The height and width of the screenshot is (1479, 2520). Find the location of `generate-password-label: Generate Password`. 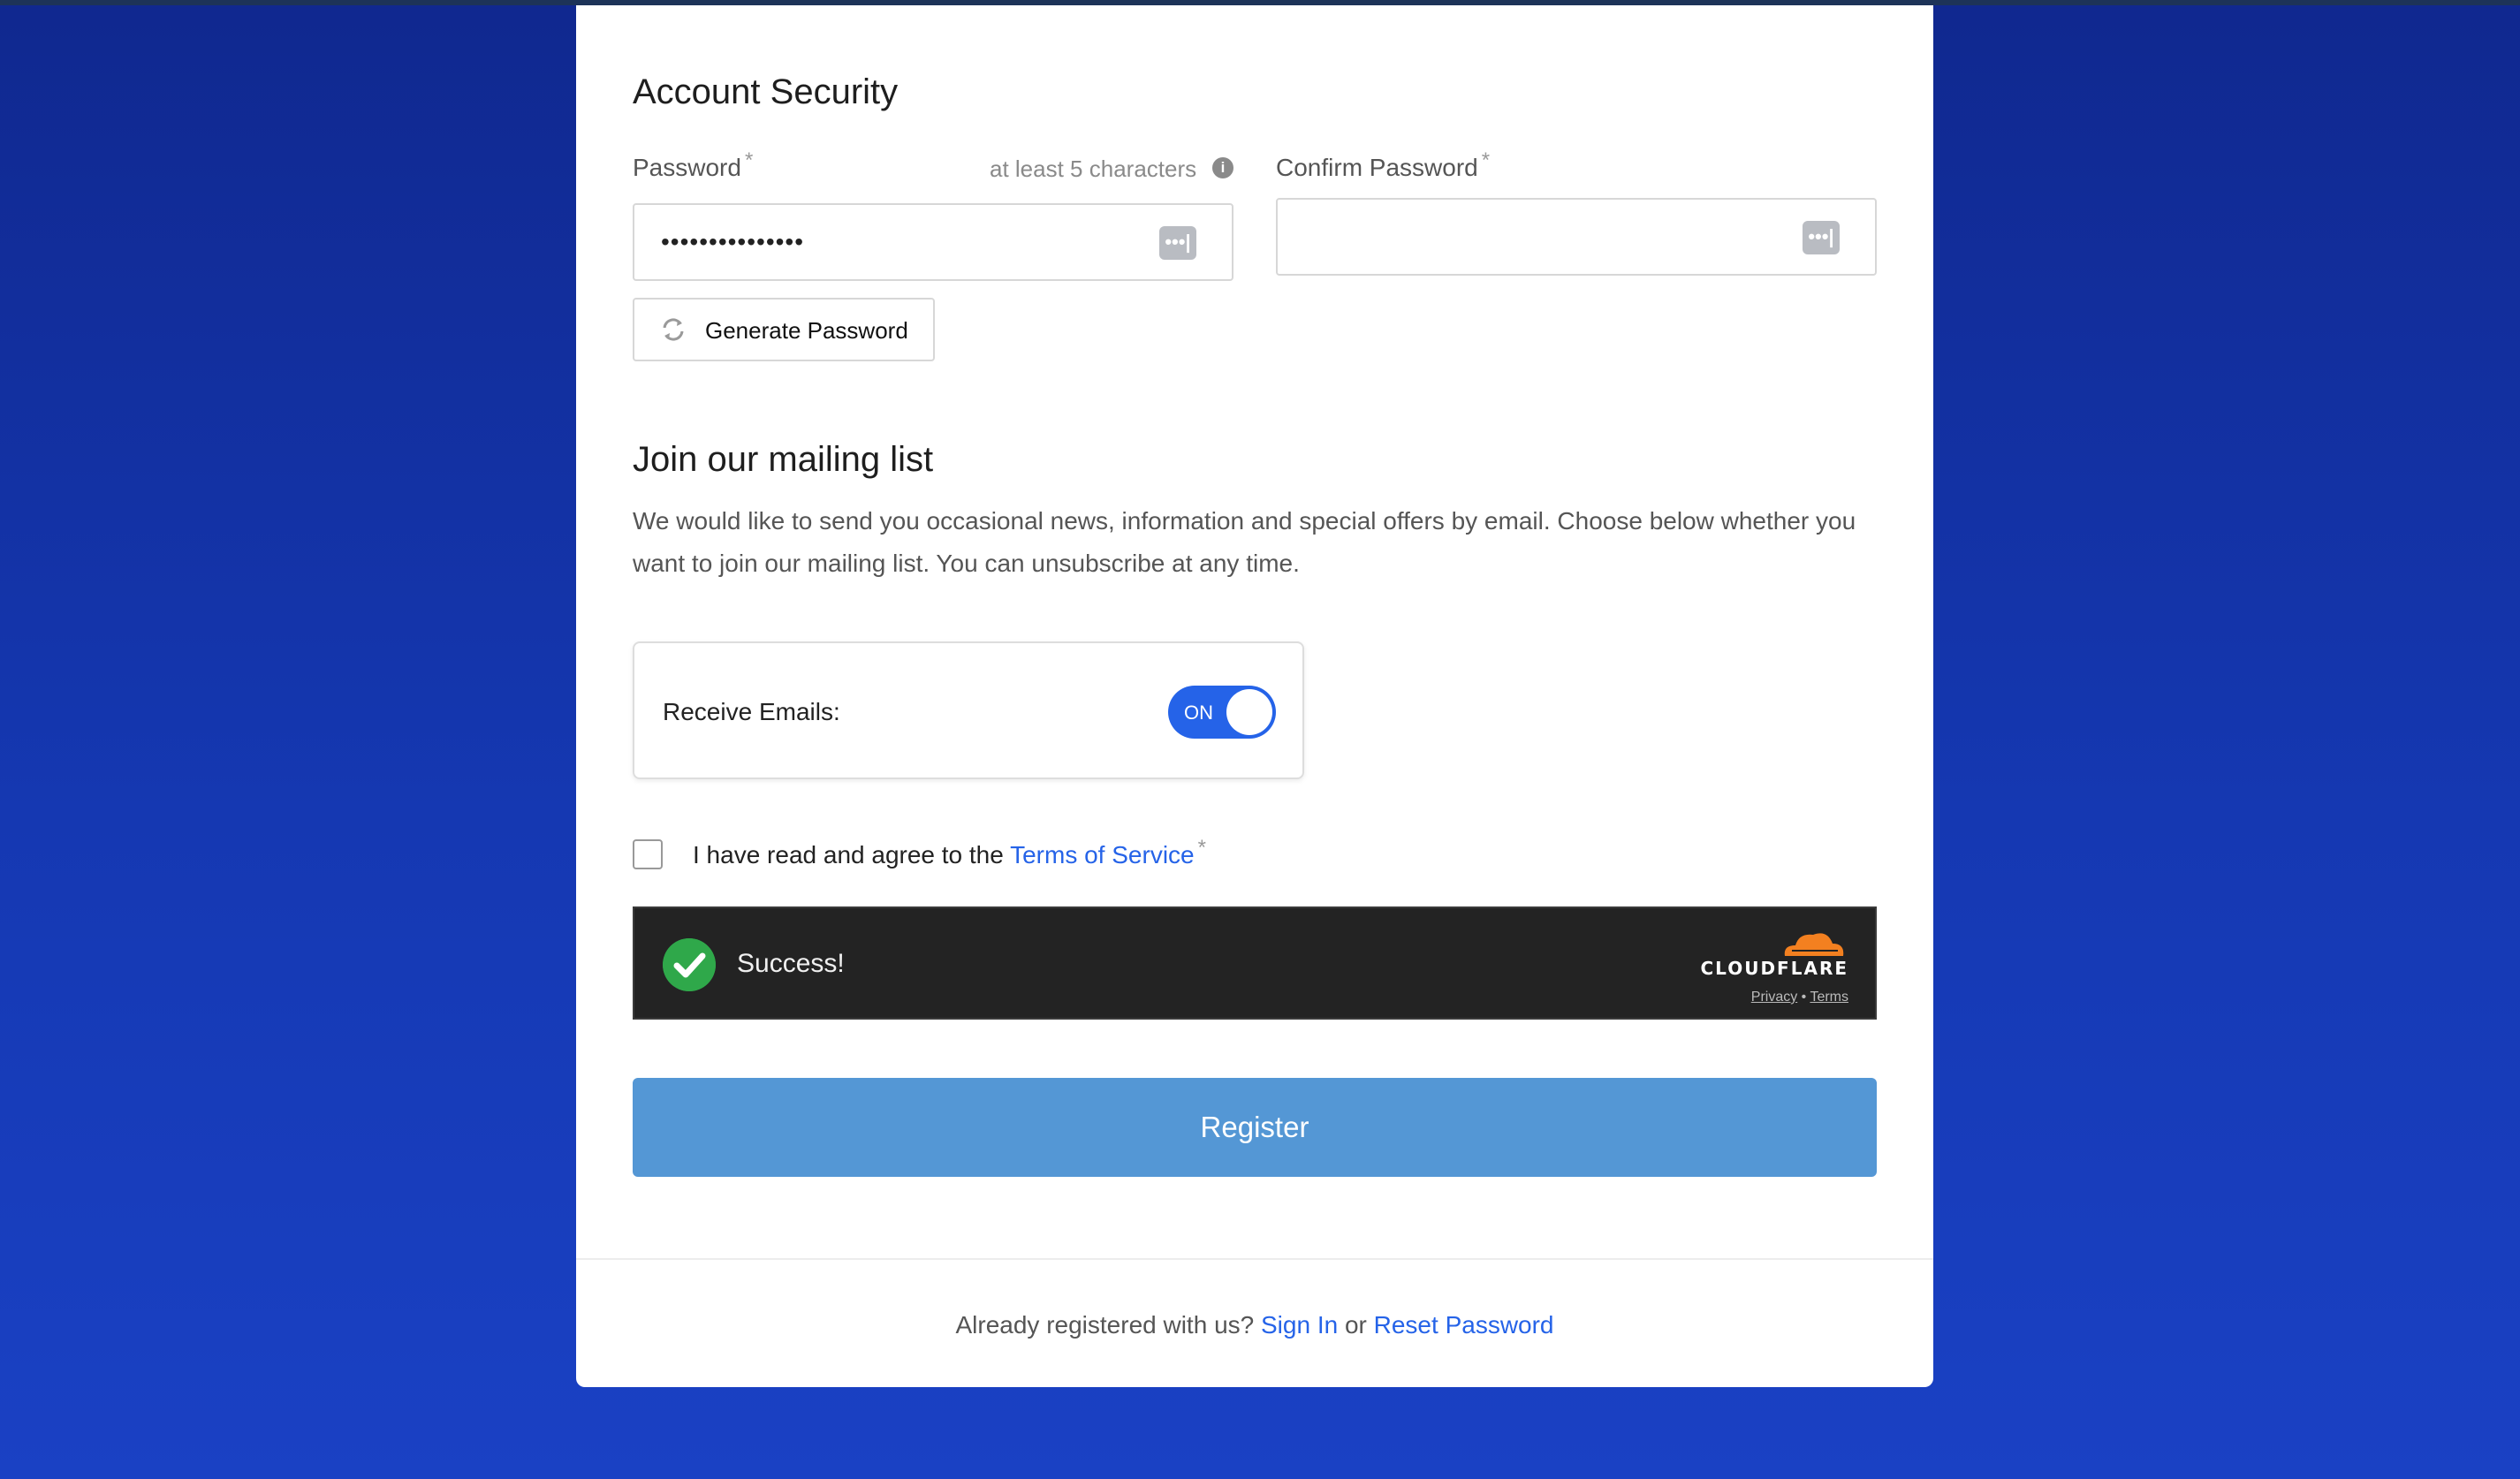

generate-password-label: Generate Password is located at coordinates (806, 330).